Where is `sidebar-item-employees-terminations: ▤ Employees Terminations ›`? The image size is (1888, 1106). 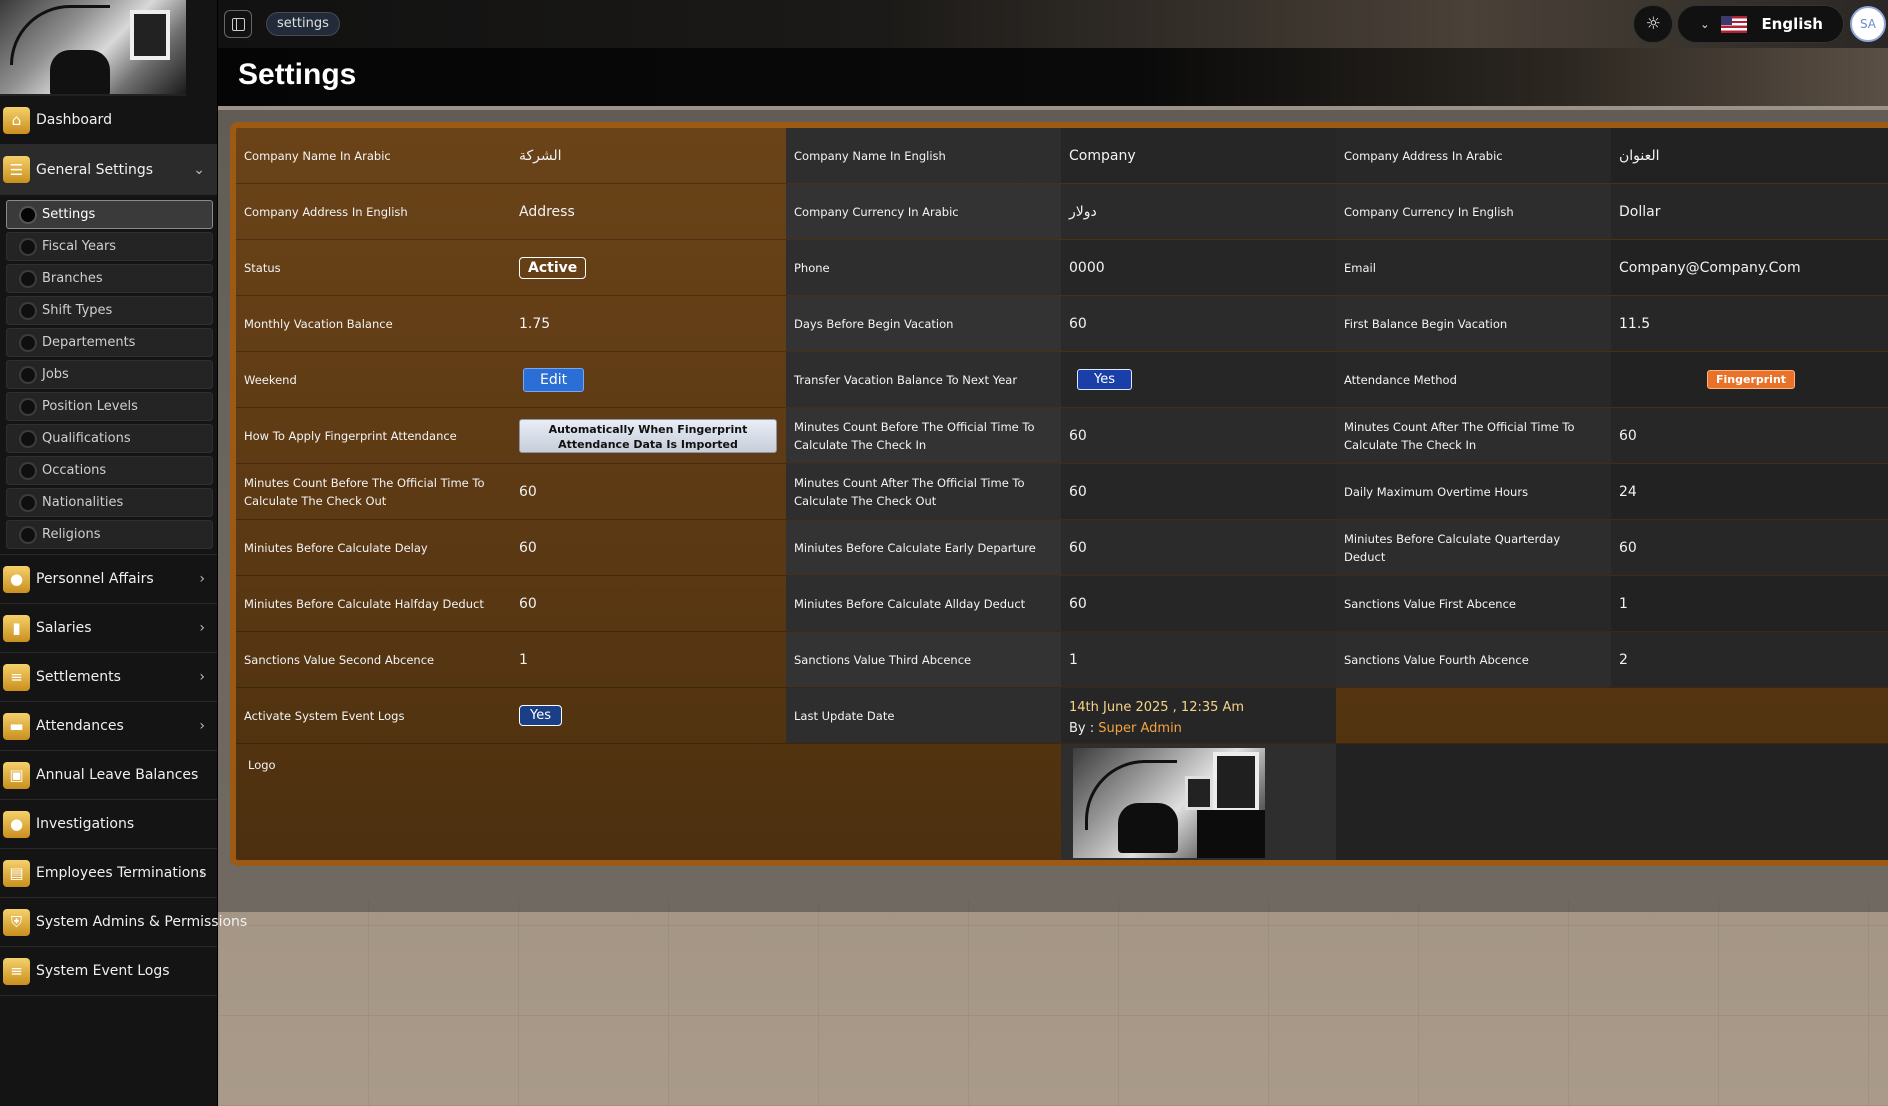 sidebar-item-employees-terminations: ▤ Employees Terminations › is located at coordinates (108, 873).